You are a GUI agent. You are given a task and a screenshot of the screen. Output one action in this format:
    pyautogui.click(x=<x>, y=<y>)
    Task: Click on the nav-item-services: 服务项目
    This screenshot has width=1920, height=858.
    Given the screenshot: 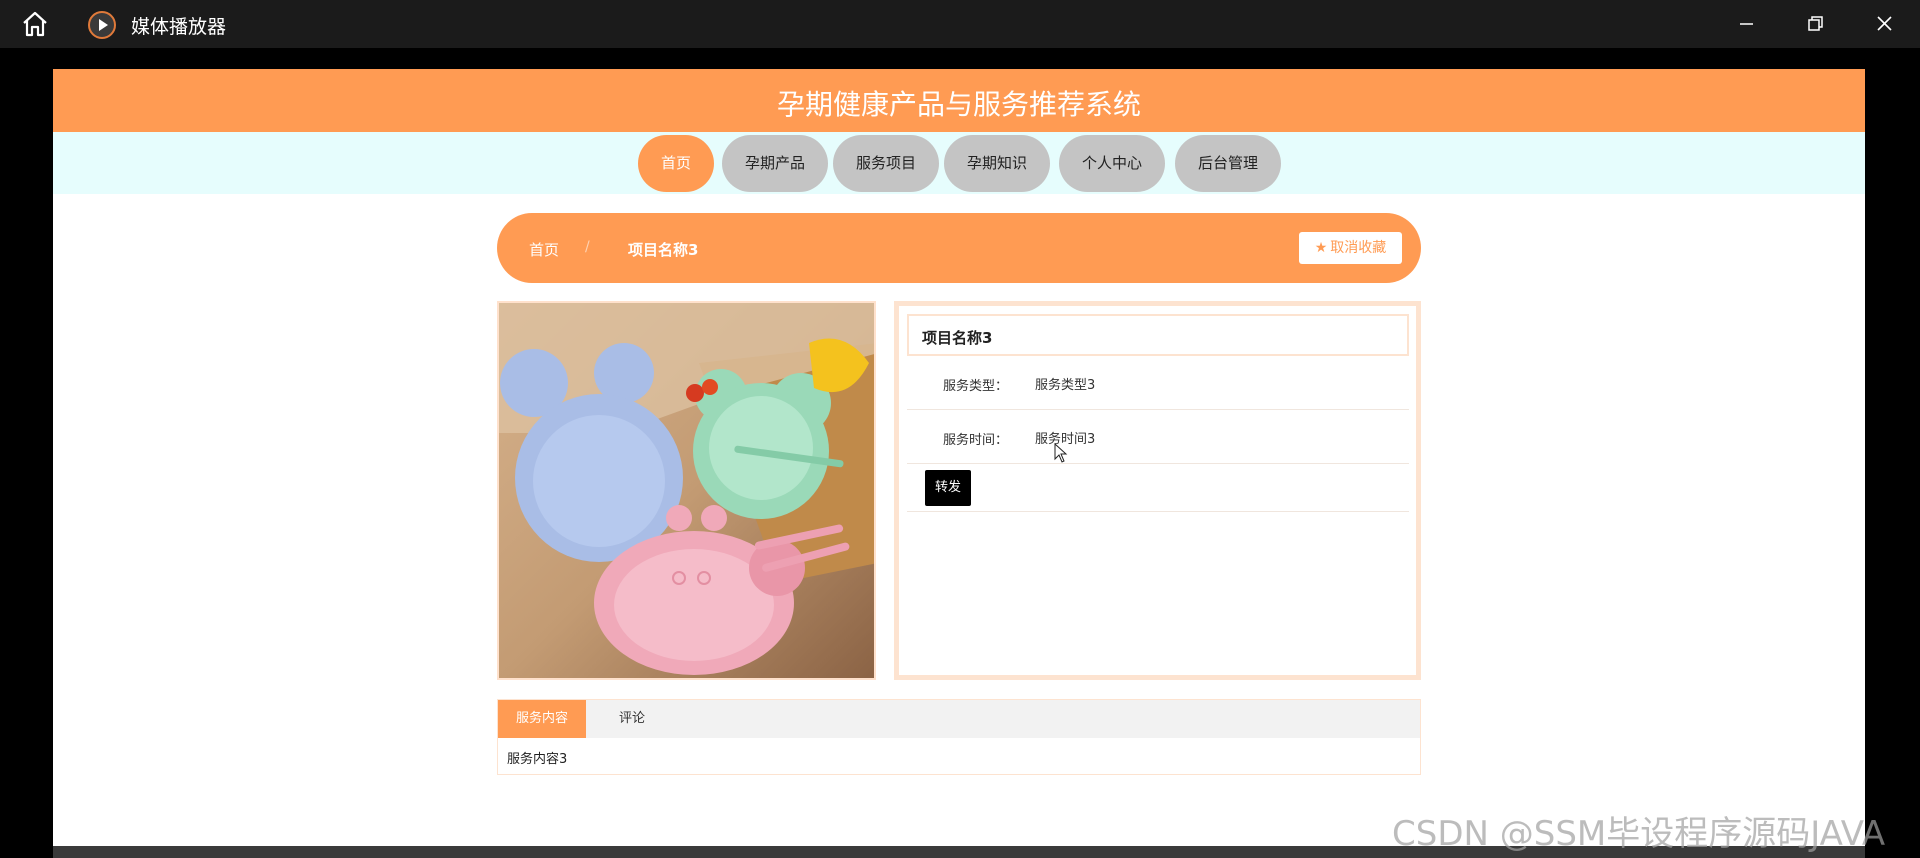 What is the action you would take?
    pyautogui.click(x=886, y=163)
    